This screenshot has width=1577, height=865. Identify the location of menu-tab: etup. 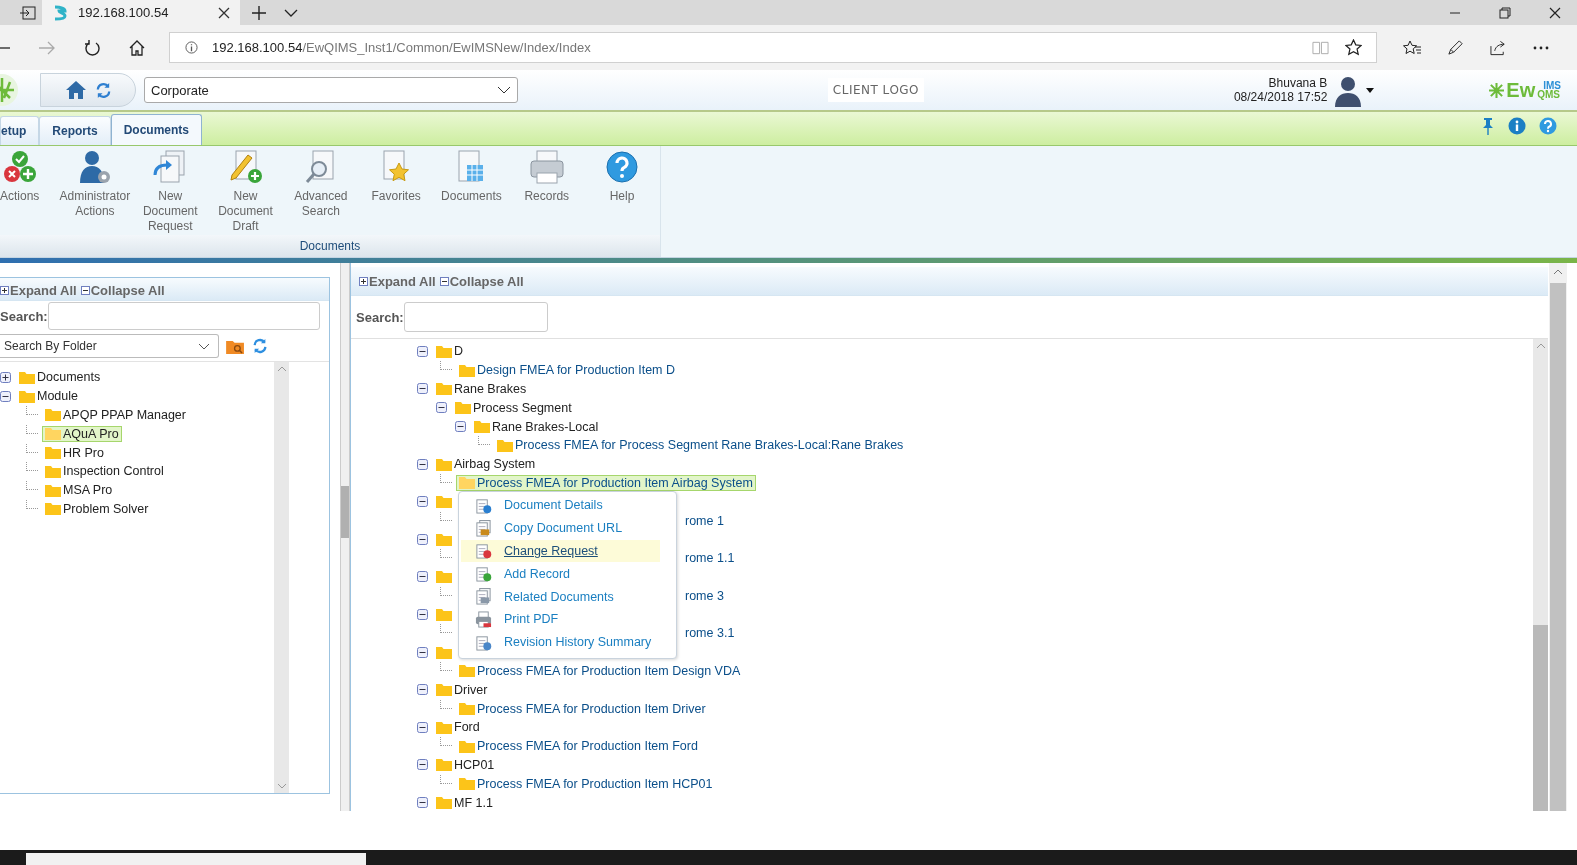
(20, 130).